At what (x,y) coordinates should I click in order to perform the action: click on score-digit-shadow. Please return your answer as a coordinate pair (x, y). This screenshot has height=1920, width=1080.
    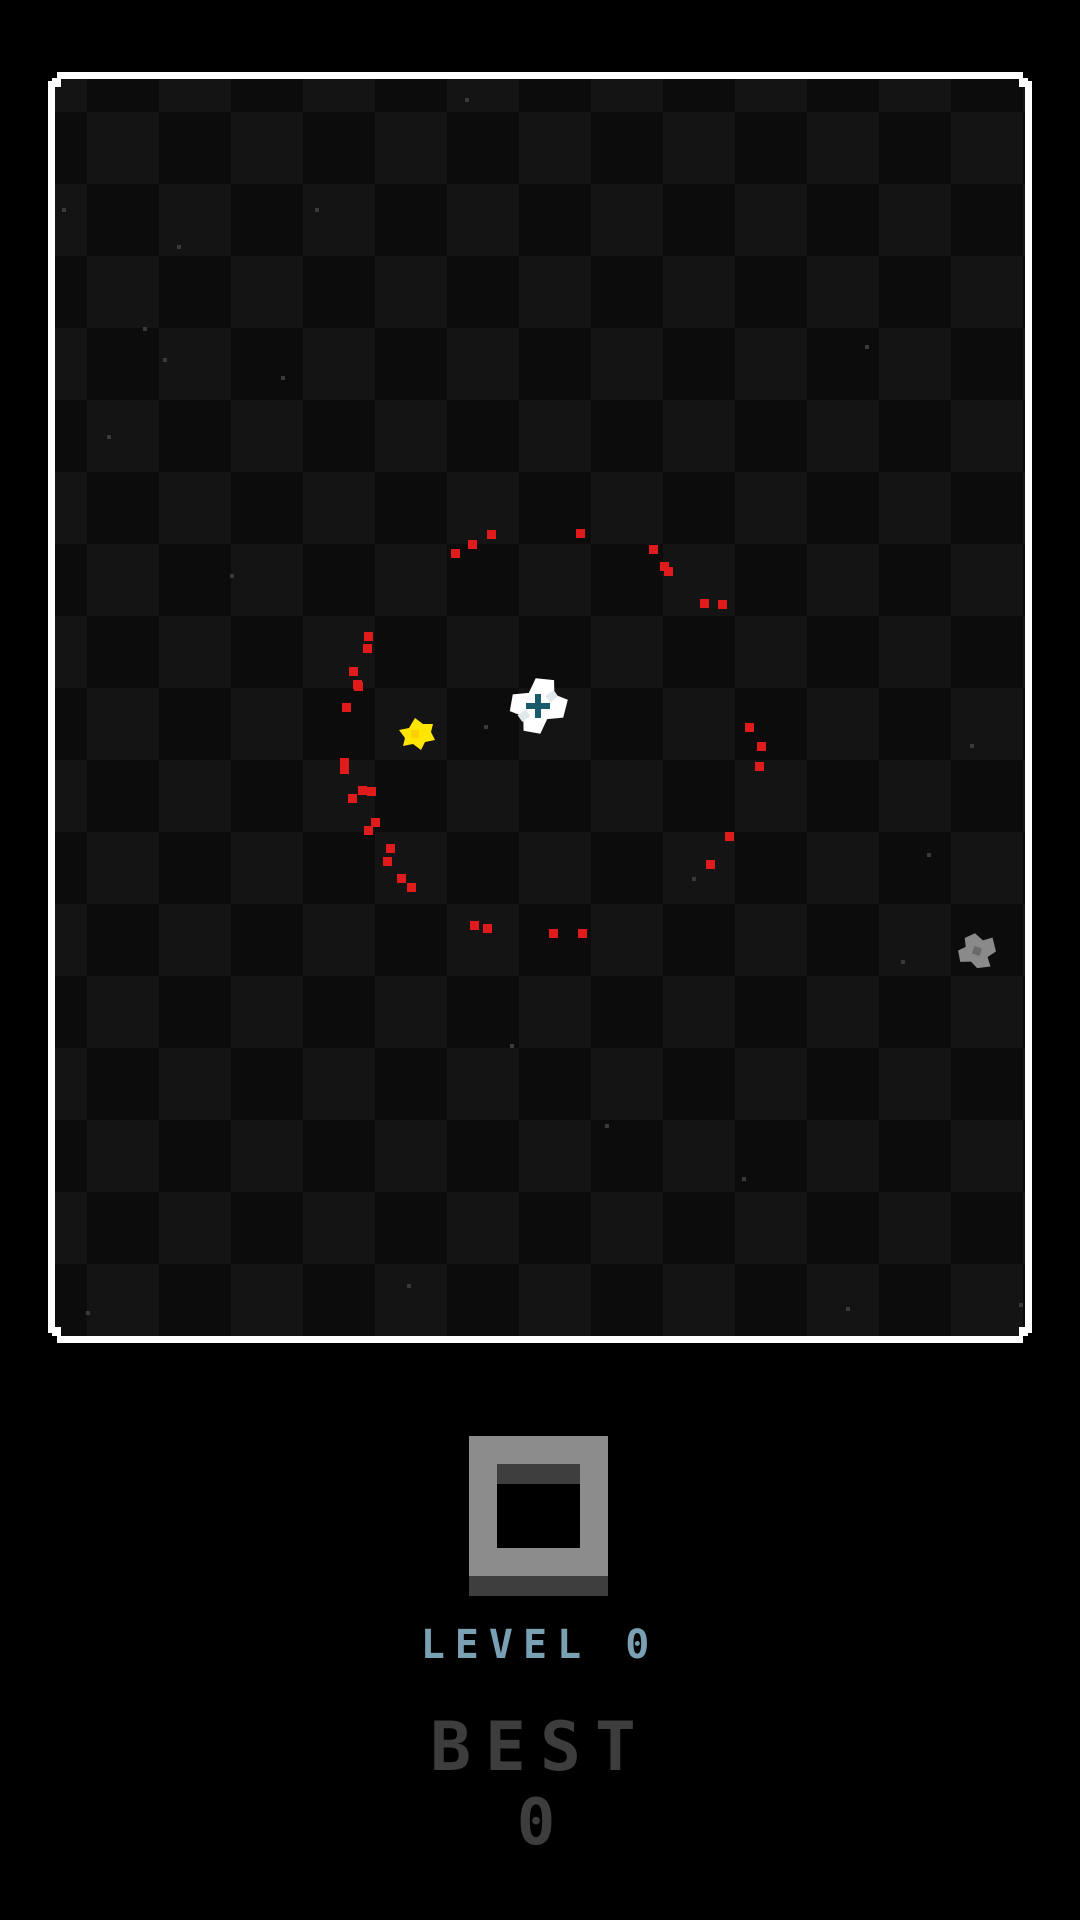
    Looking at the image, I should click on (538, 1586).